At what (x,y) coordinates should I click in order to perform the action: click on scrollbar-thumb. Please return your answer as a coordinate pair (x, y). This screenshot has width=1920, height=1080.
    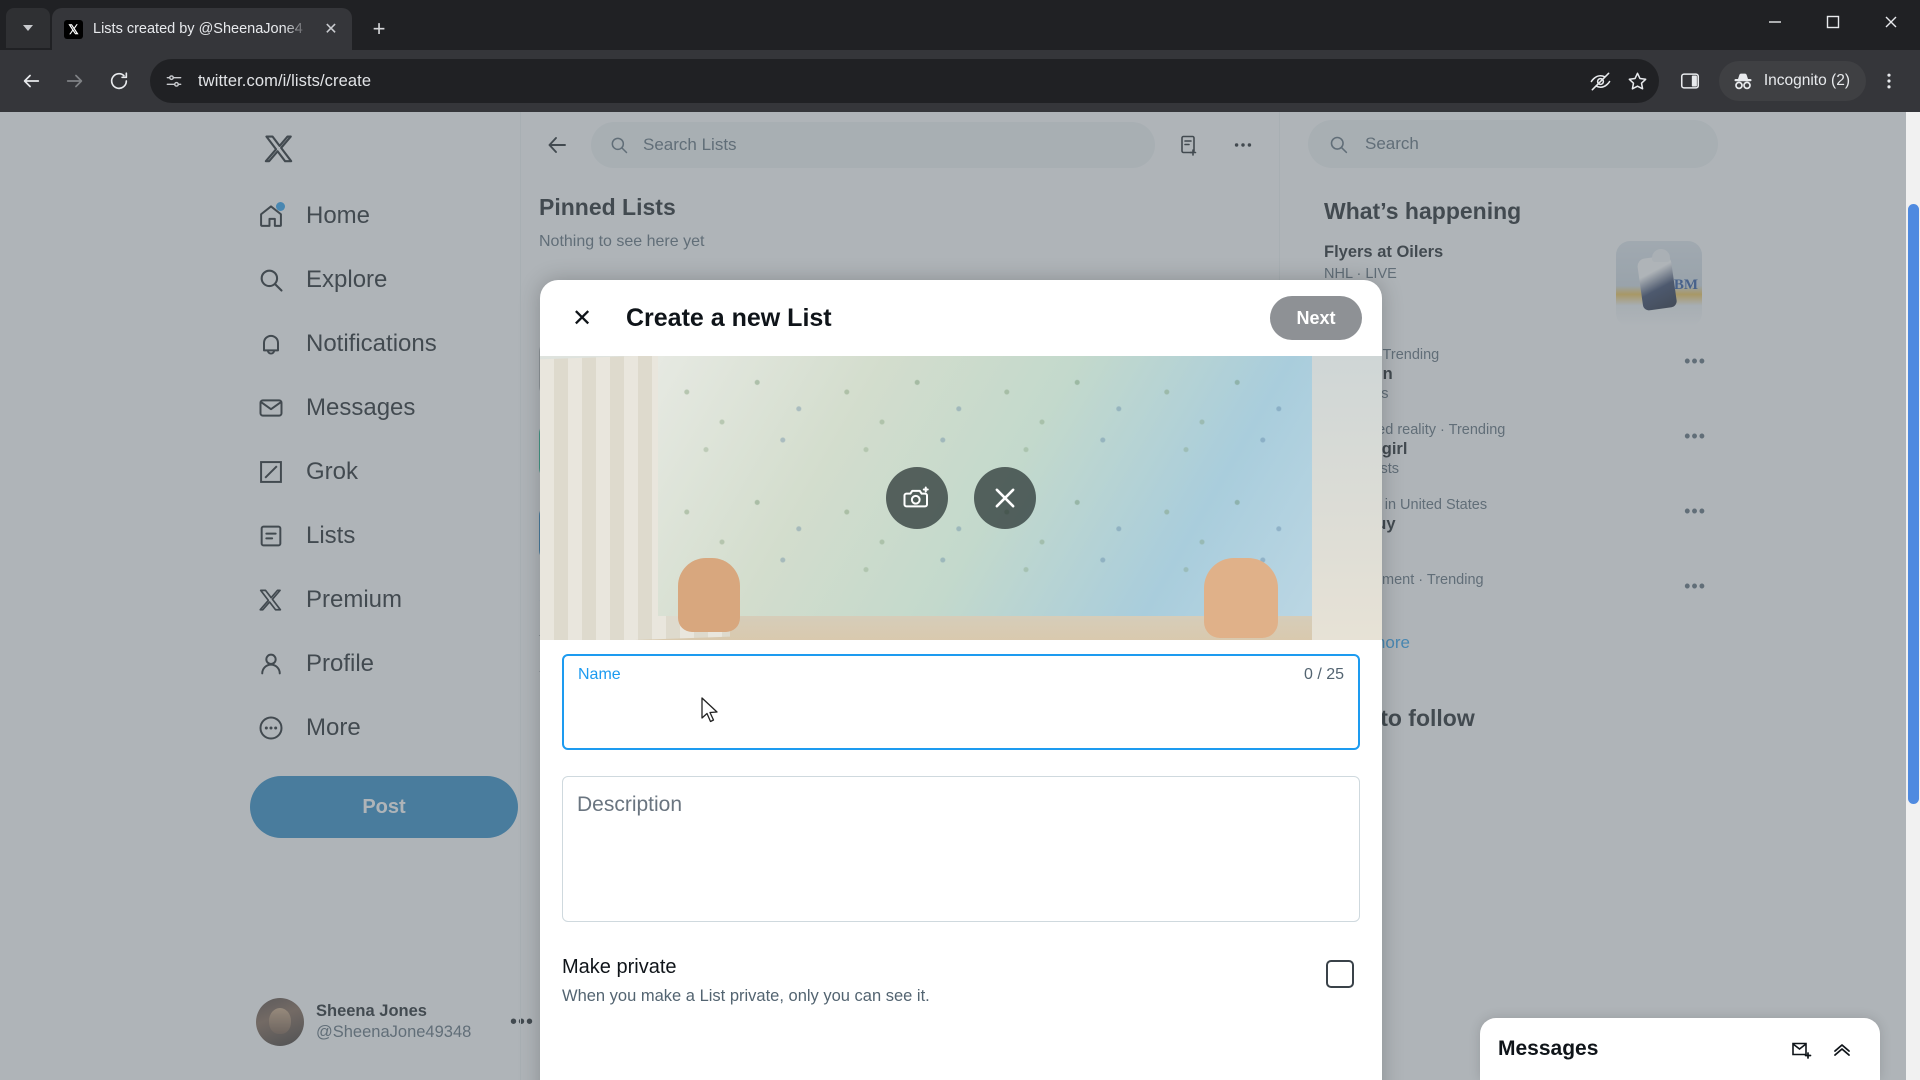
    Looking at the image, I should click on (1913, 504).